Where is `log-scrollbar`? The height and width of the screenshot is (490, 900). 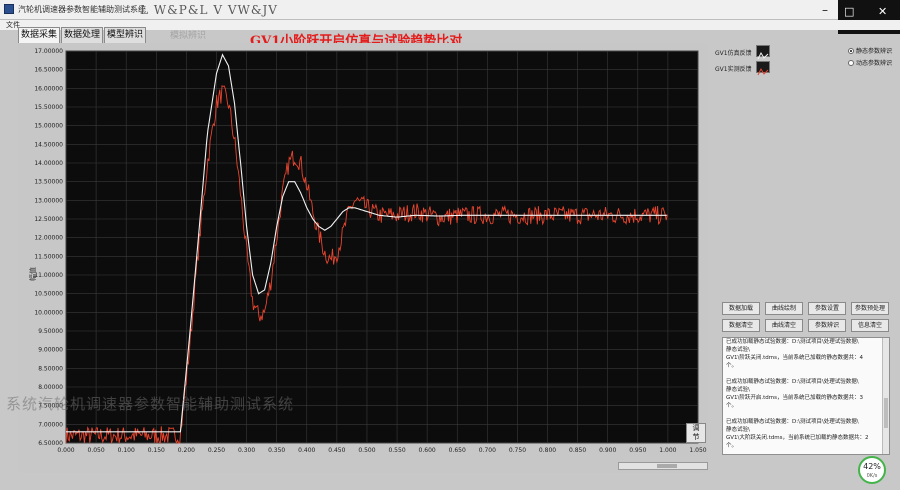 log-scrollbar is located at coordinates (885, 396).